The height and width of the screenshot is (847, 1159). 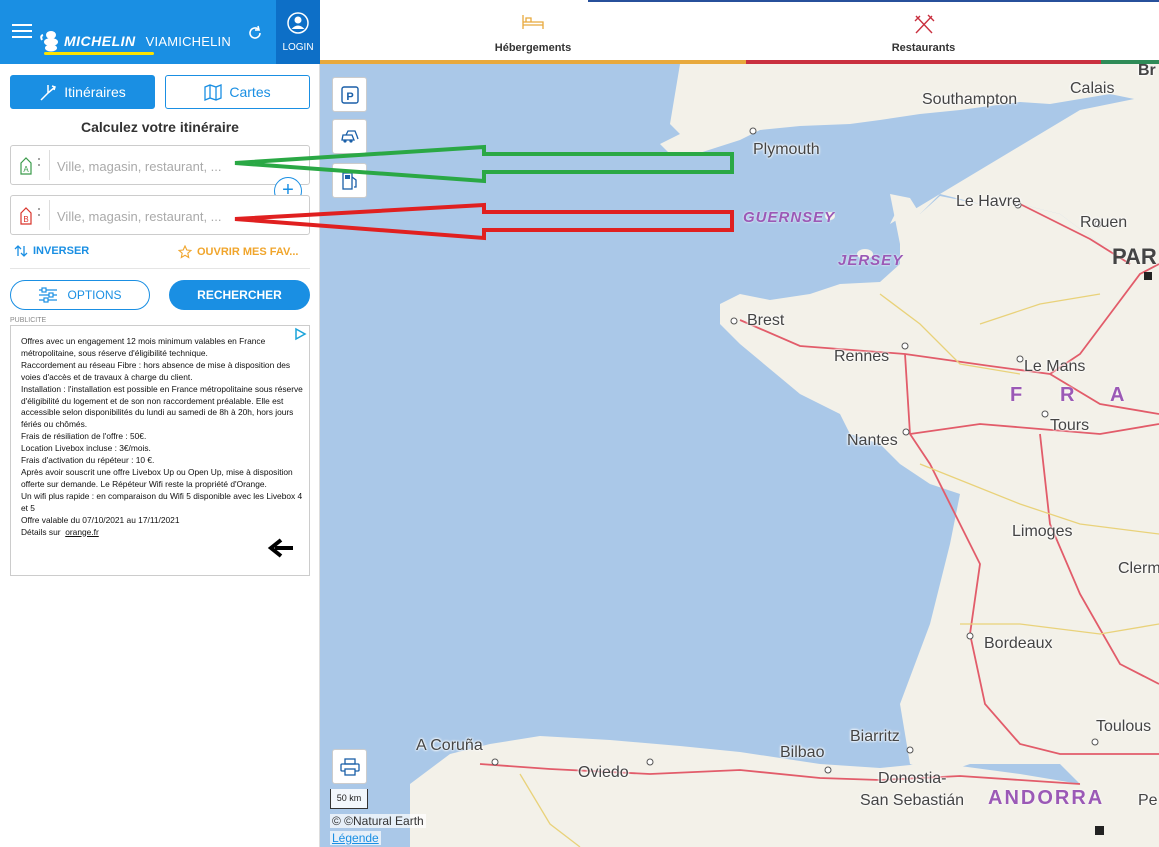 What do you see at coordinates (533, 22) in the screenshot?
I see `bed-icon` at bounding box center [533, 22].